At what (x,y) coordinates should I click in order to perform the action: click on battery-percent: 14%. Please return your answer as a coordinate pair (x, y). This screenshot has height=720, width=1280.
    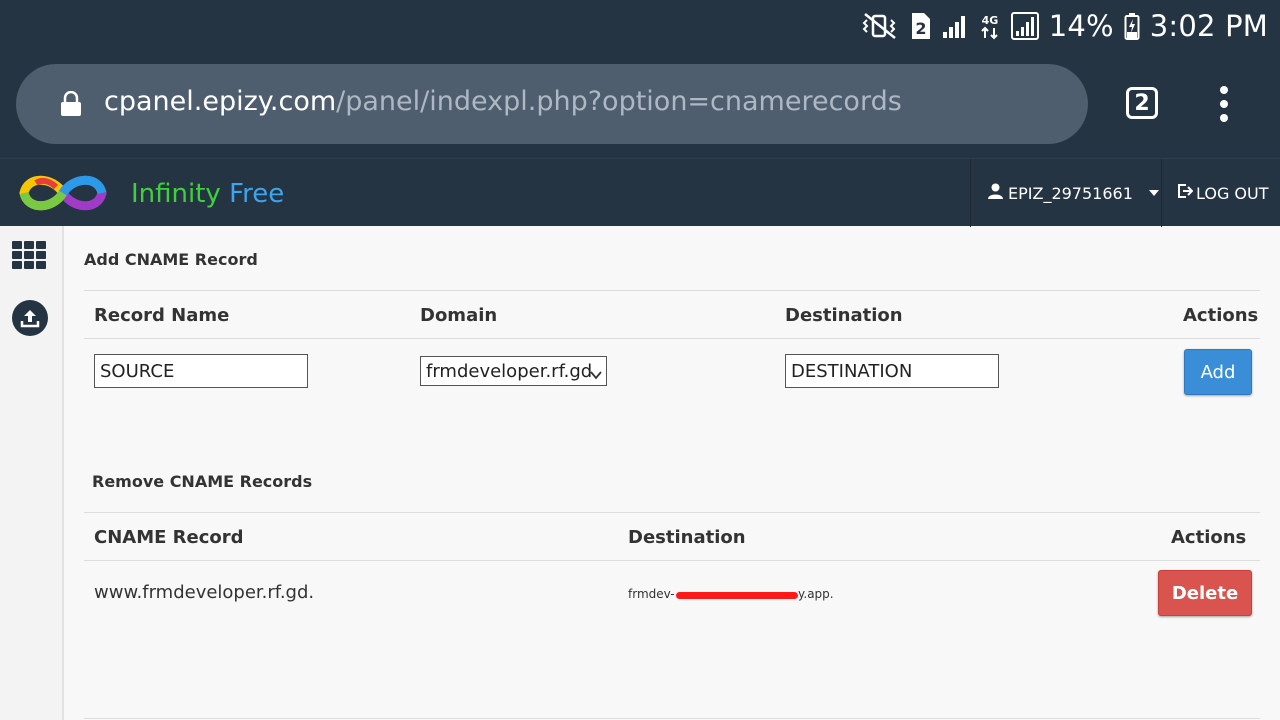
    Looking at the image, I should click on (1081, 26).